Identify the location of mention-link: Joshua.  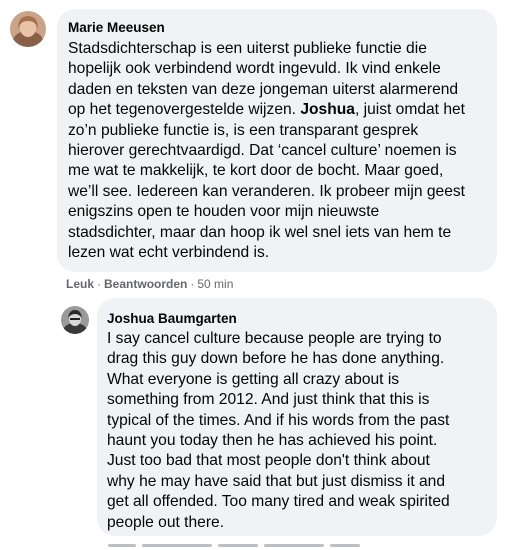
(327, 109).